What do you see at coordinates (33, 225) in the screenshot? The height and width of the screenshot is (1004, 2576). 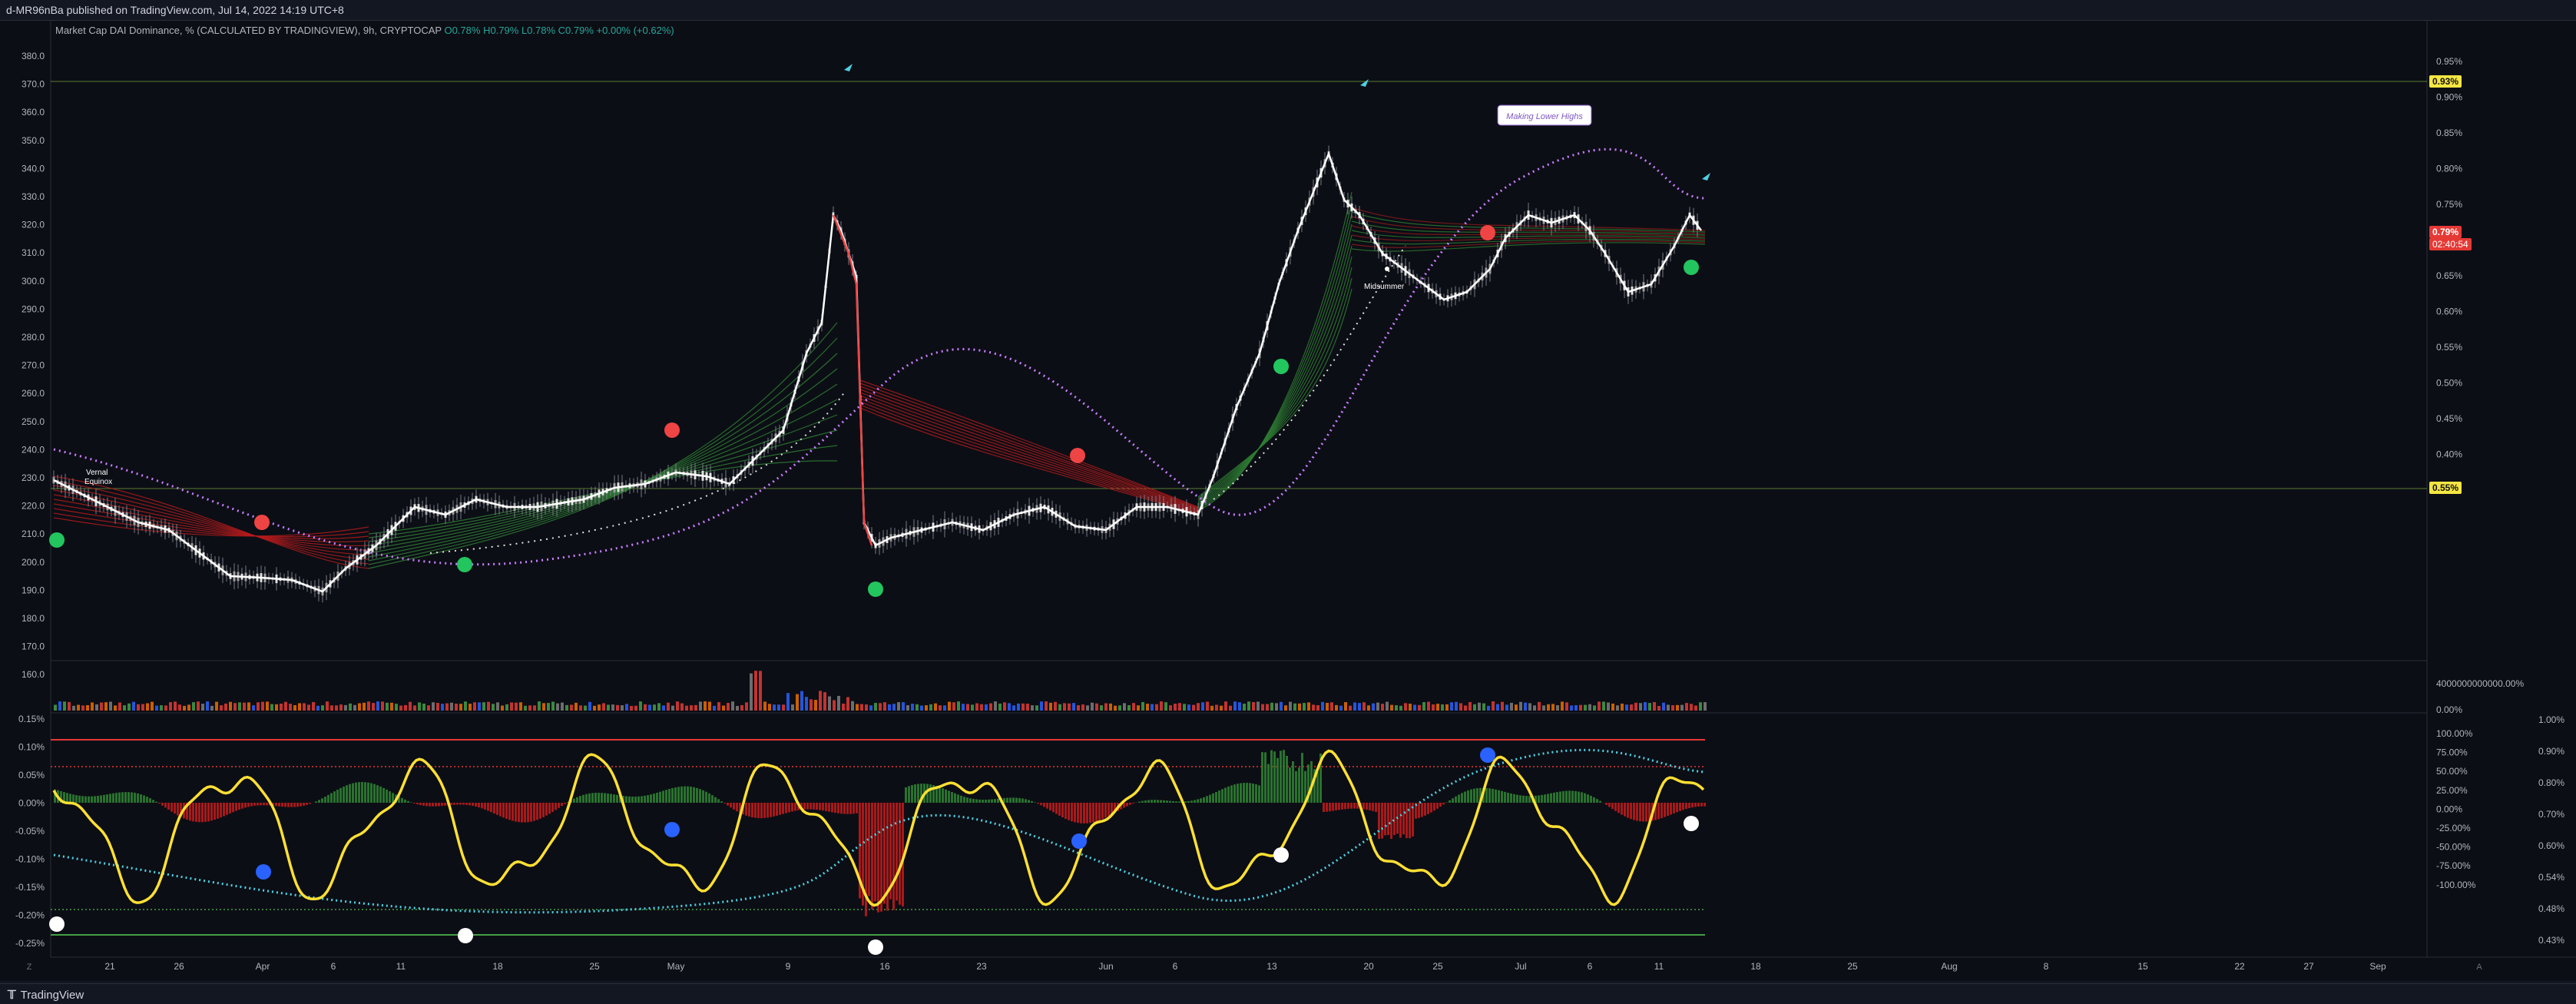 I see `left-axis-label: 320.0` at bounding box center [33, 225].